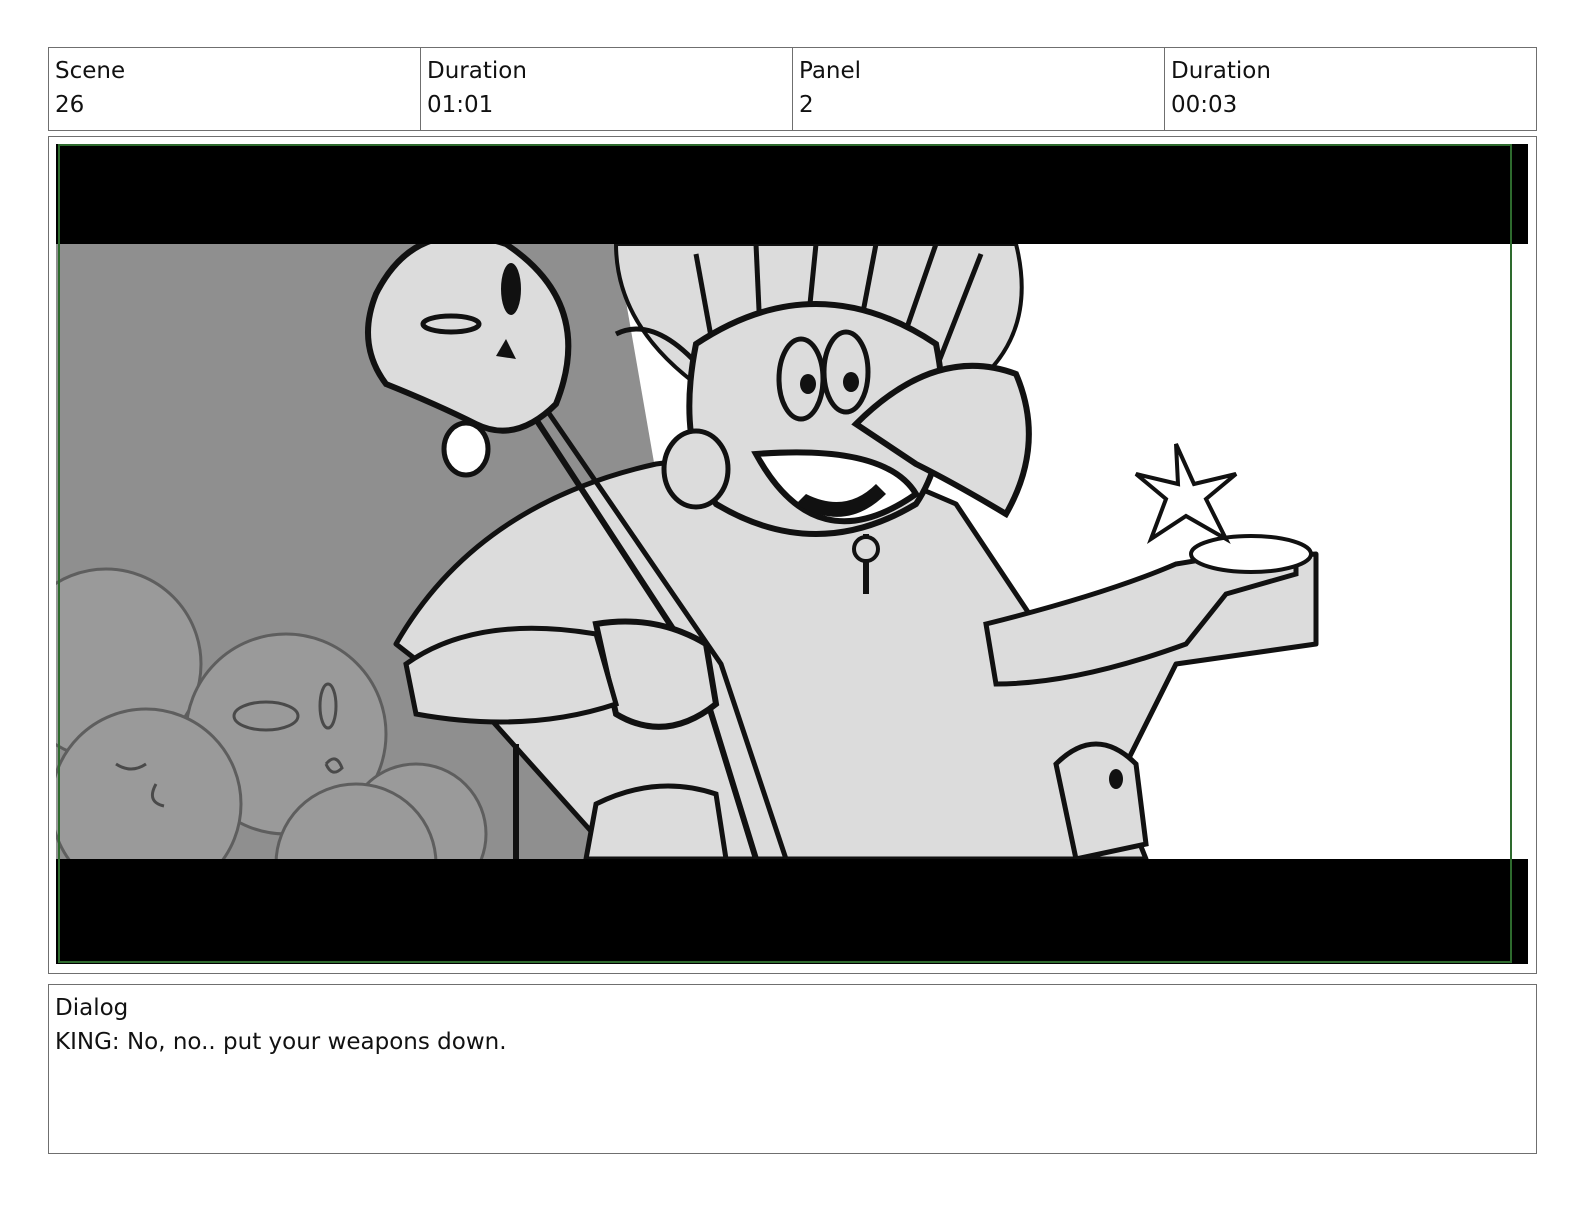  Describe the element at coordinates (1350, 89) in the screenshot. I see `panel-duration-cell: Duration 00:03` at that location.